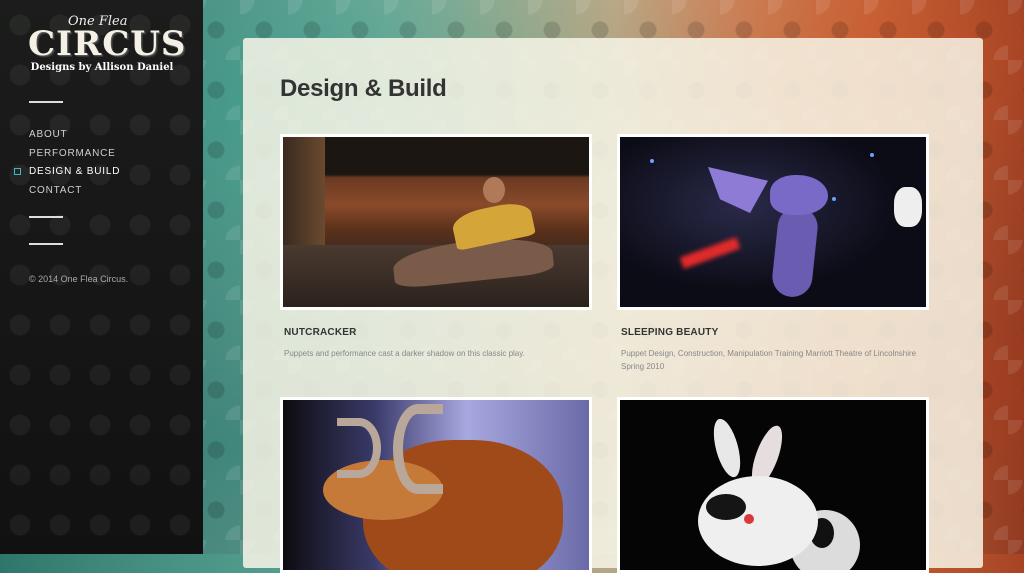  I want to click on divider-top, so click(46, 102).